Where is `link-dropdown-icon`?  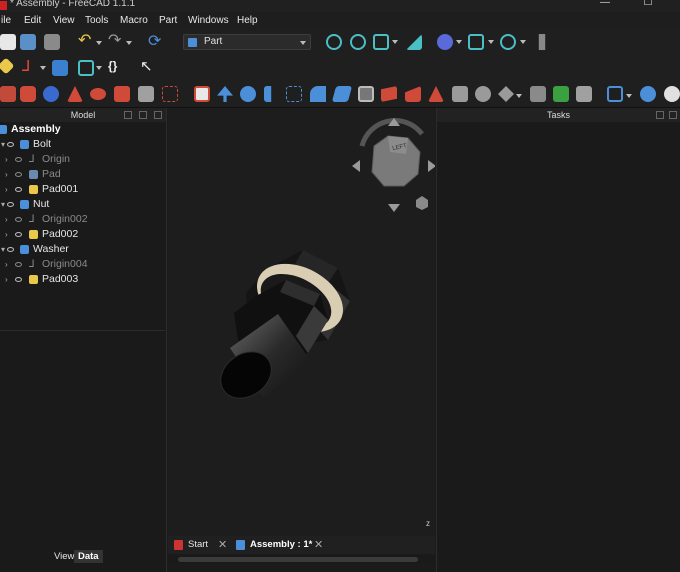 link-dropdown-icon is located at coordinates (99, 68).